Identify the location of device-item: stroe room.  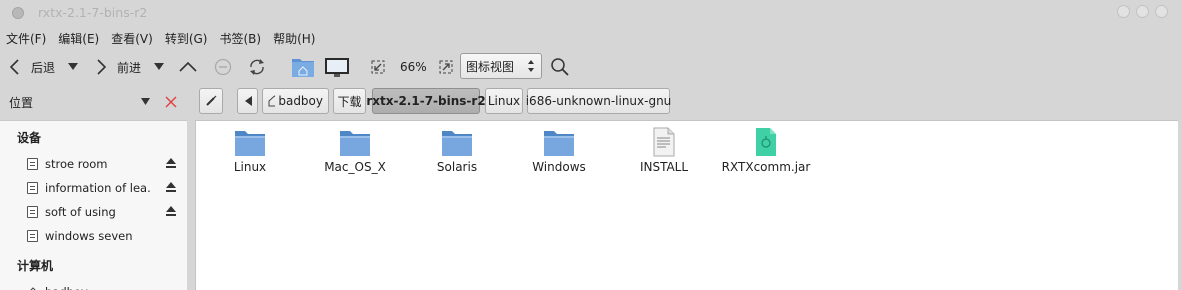
(105, 164).